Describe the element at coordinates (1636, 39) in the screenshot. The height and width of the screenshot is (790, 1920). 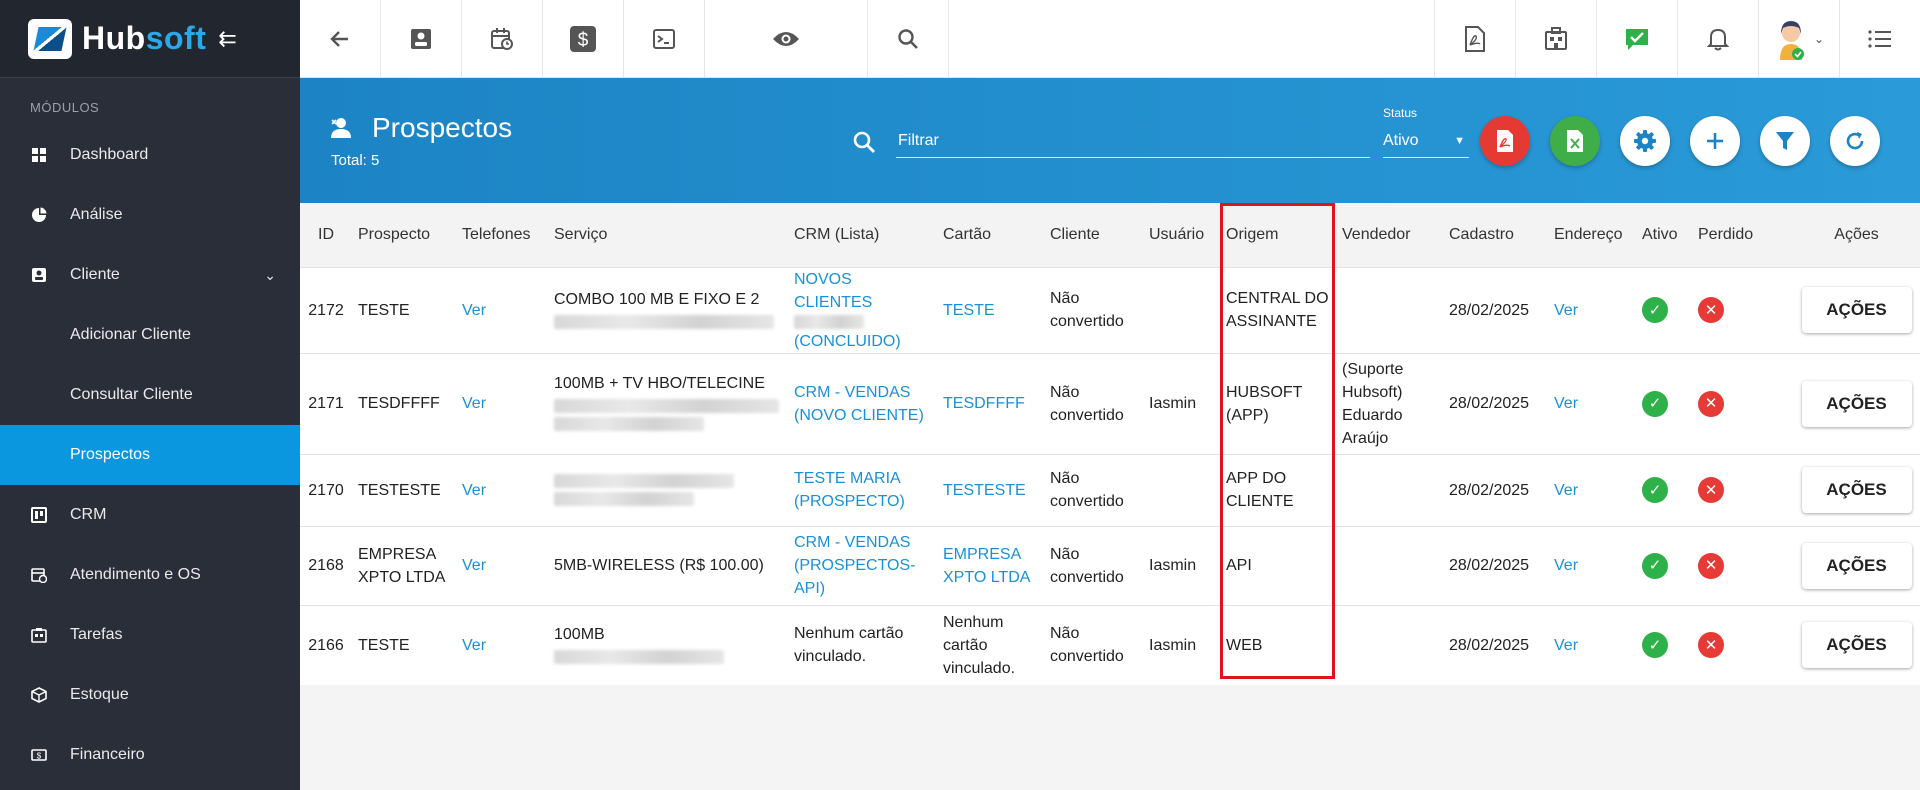
I see `messages-button` at that location.